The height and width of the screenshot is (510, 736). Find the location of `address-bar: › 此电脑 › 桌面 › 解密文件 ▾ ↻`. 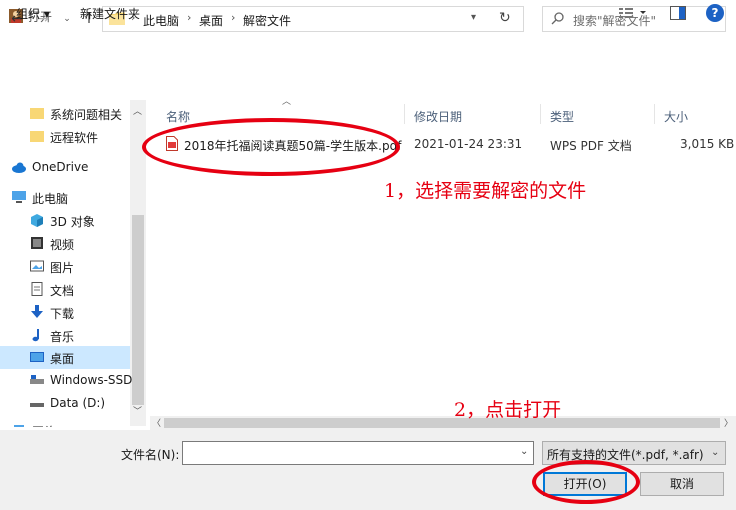

address-bar: › 此电脑 › 桌面 › 解密文件 ▾ ↻ is located at coordinates (313, 19).